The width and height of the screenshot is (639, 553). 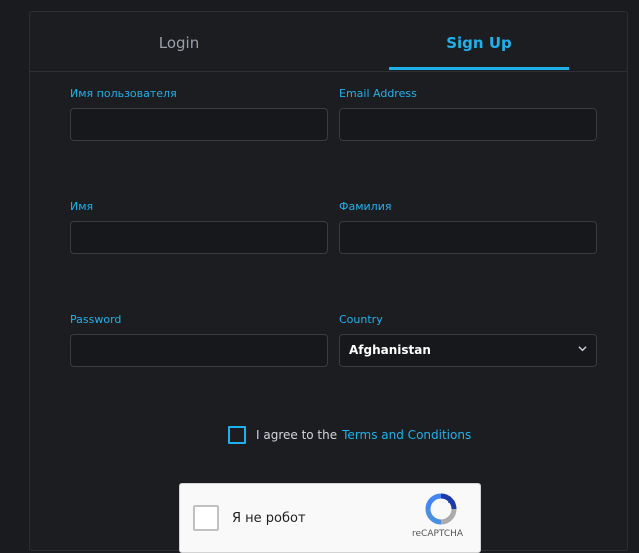 I want to click on firstname-input, so click(x=199, y=237).